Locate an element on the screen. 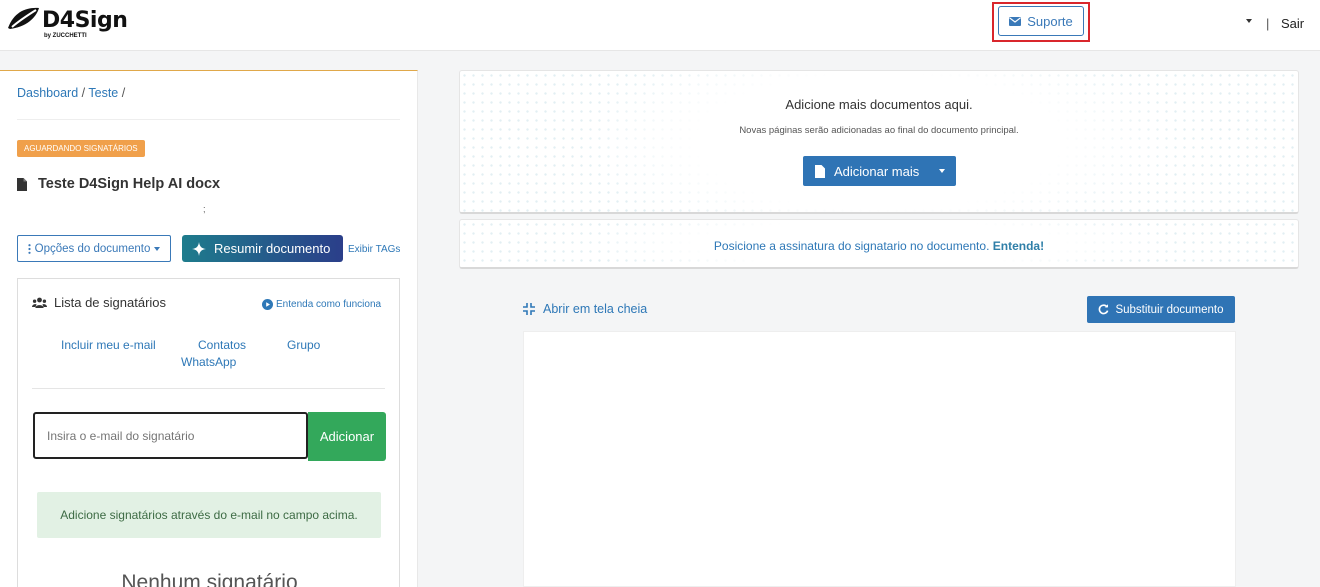  logo-subtitle: by ZUCCHETTI is located at coordinates (65, 36).